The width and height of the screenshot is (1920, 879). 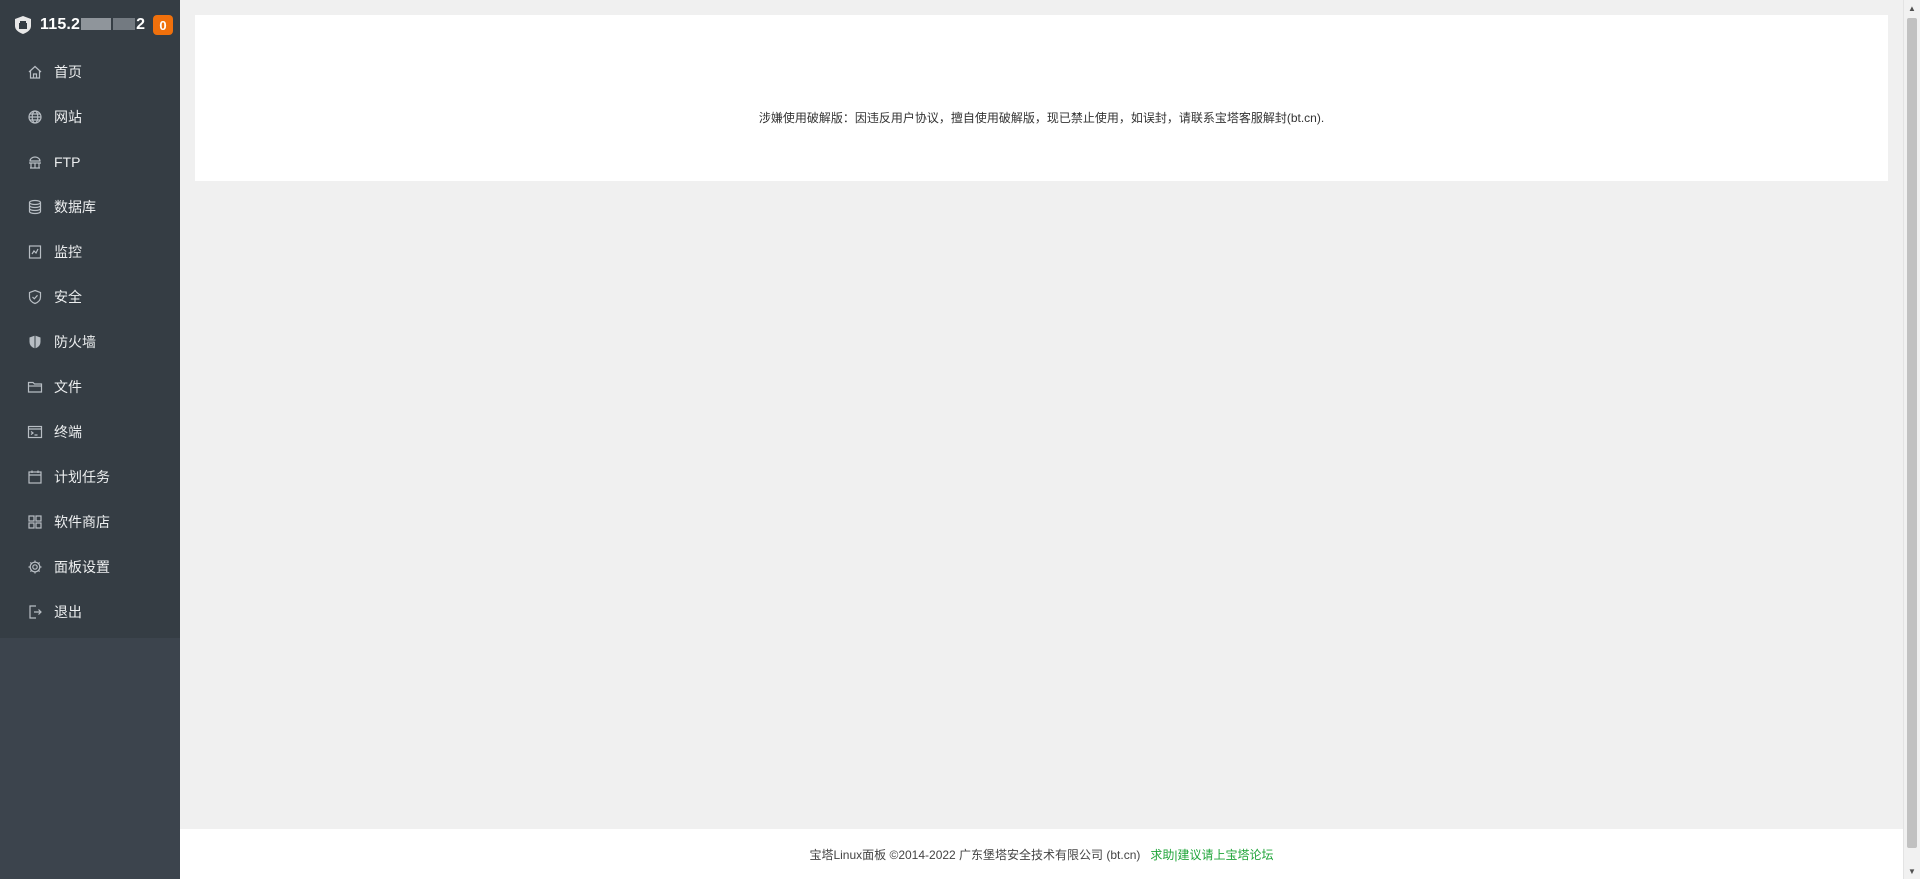 What do you see at coordinates (75, 206) in the screenshot?
I see `sidebar-item-label: 数据库` at bounding box center [75, 206].